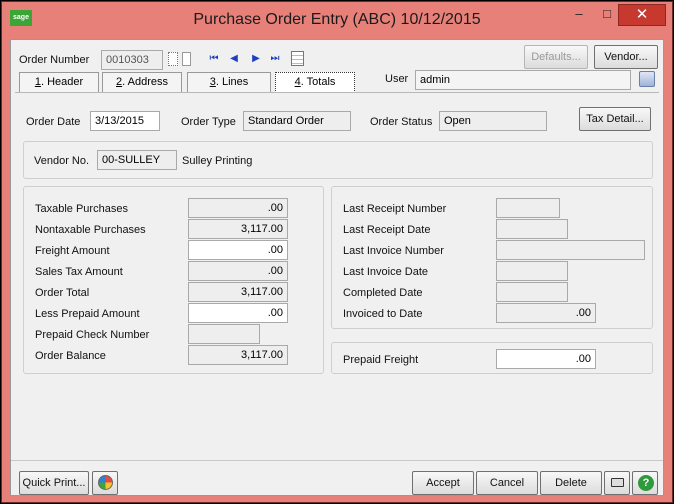 The width and height of the screenshot is (674, 504). What do you see at coordinates (256, 59) in the screenshot?
I see `next-record-icon: ▶` at bounding box center [256, 59].